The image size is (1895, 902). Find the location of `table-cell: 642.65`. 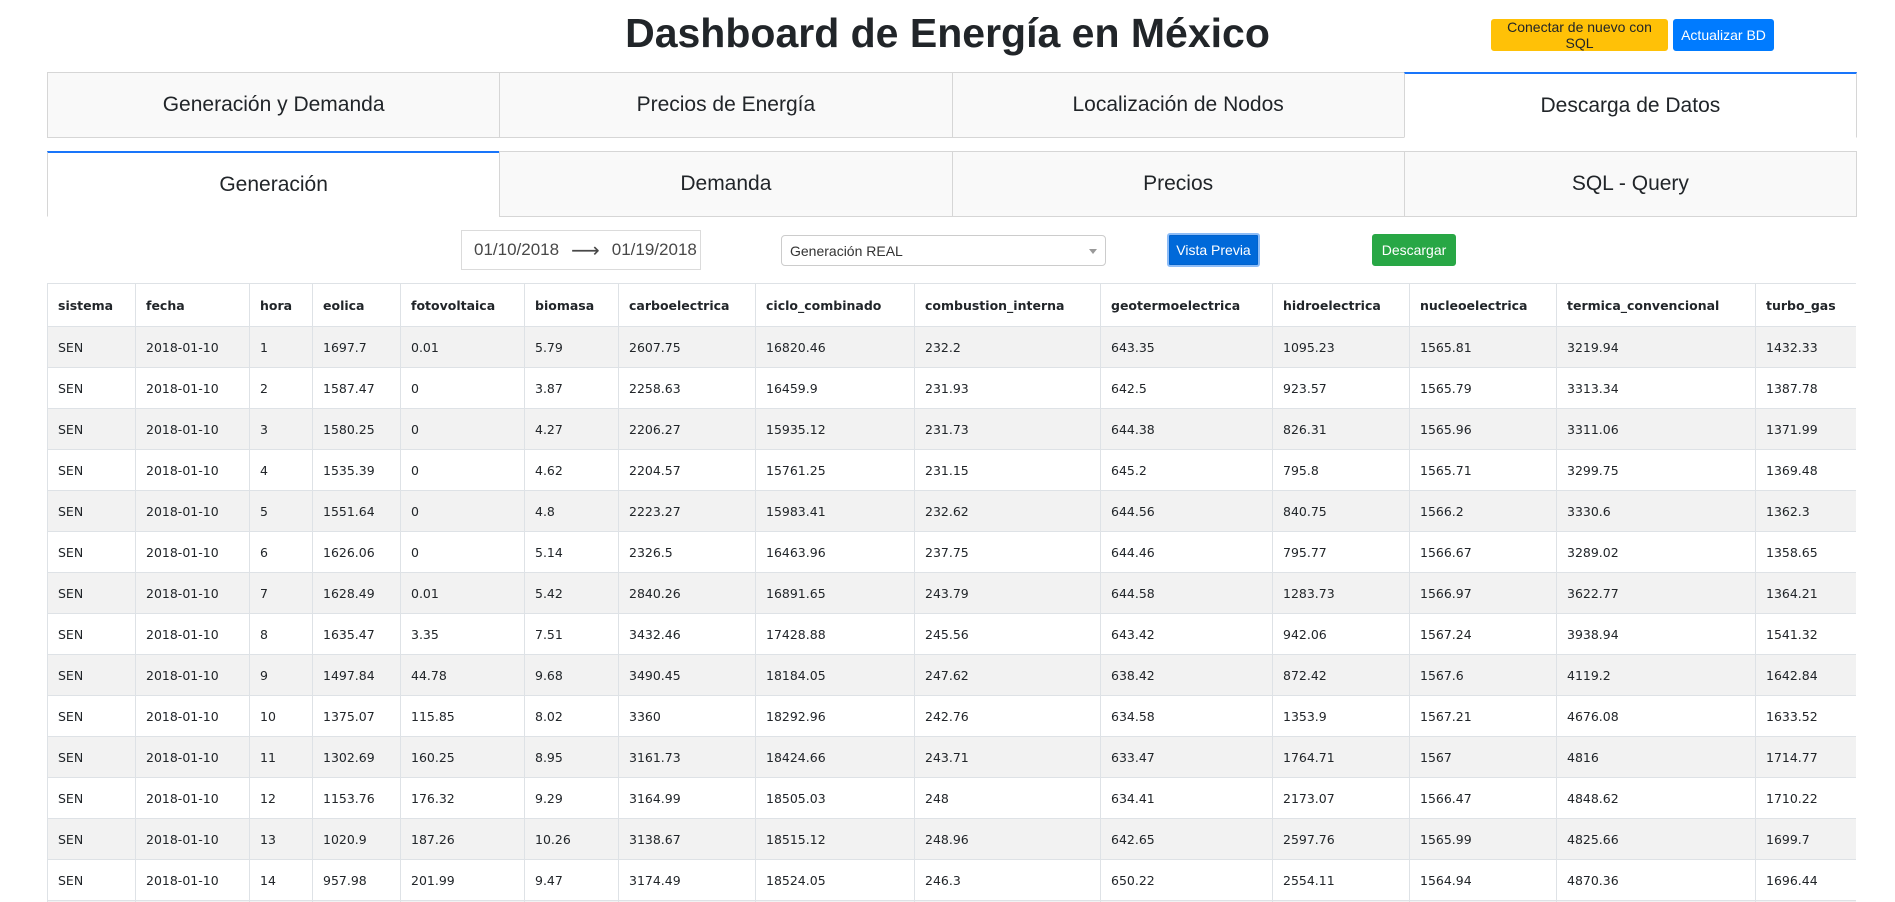

table-cell: 642.65 is located at coordinates (1186, 839).